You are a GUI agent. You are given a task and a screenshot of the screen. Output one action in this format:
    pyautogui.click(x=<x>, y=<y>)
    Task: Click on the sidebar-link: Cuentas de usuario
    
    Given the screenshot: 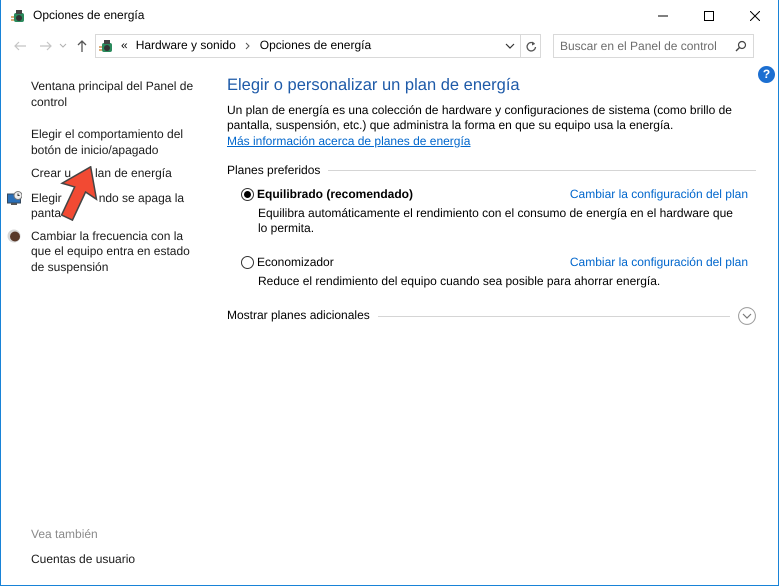 What is the action you would take?
    pyautogui.click(x=116, y=559)
    